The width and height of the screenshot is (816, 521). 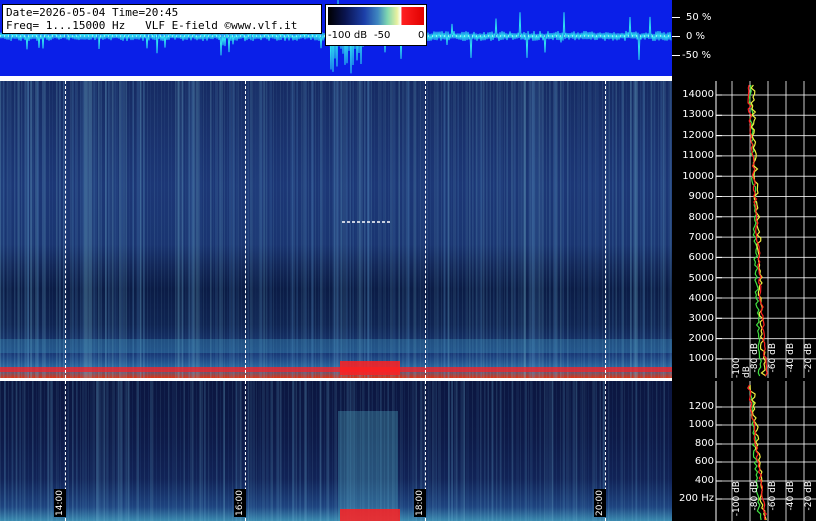 What do you see at coordinates (696, 498) in the screenshot?
I see `freq-axis-label: 200 Hz` at bounding box center [696, 498].